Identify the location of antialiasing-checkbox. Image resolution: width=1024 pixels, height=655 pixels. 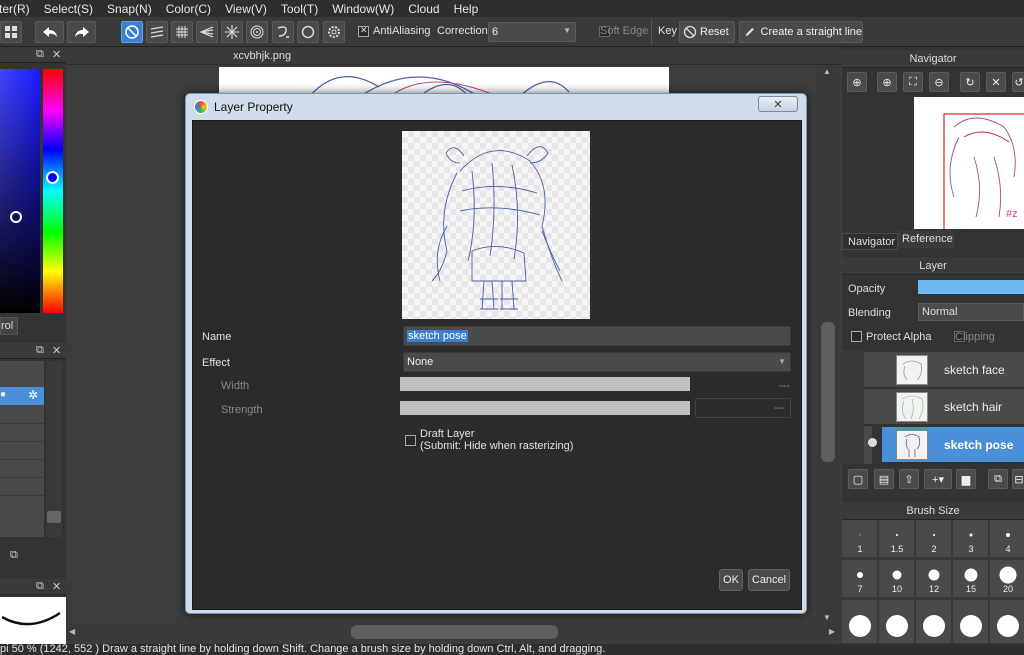
(363, 31).